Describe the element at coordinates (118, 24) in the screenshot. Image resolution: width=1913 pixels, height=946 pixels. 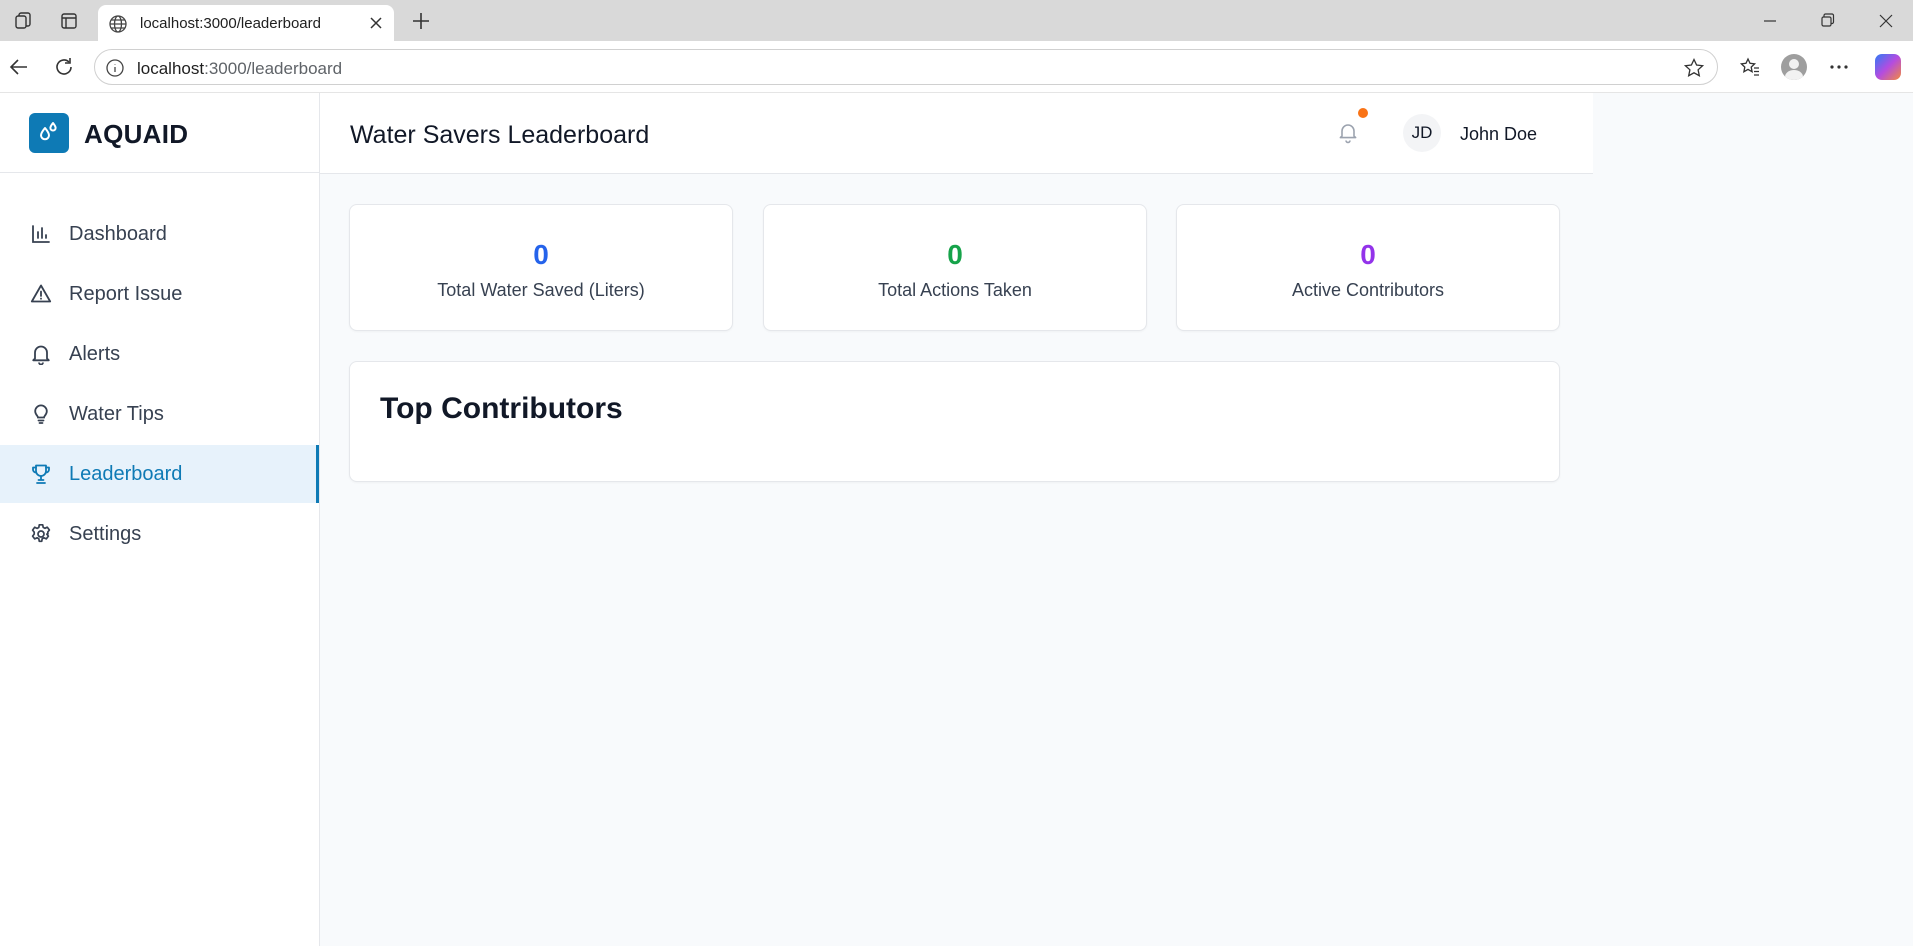
I see `globe-icon` at that location.